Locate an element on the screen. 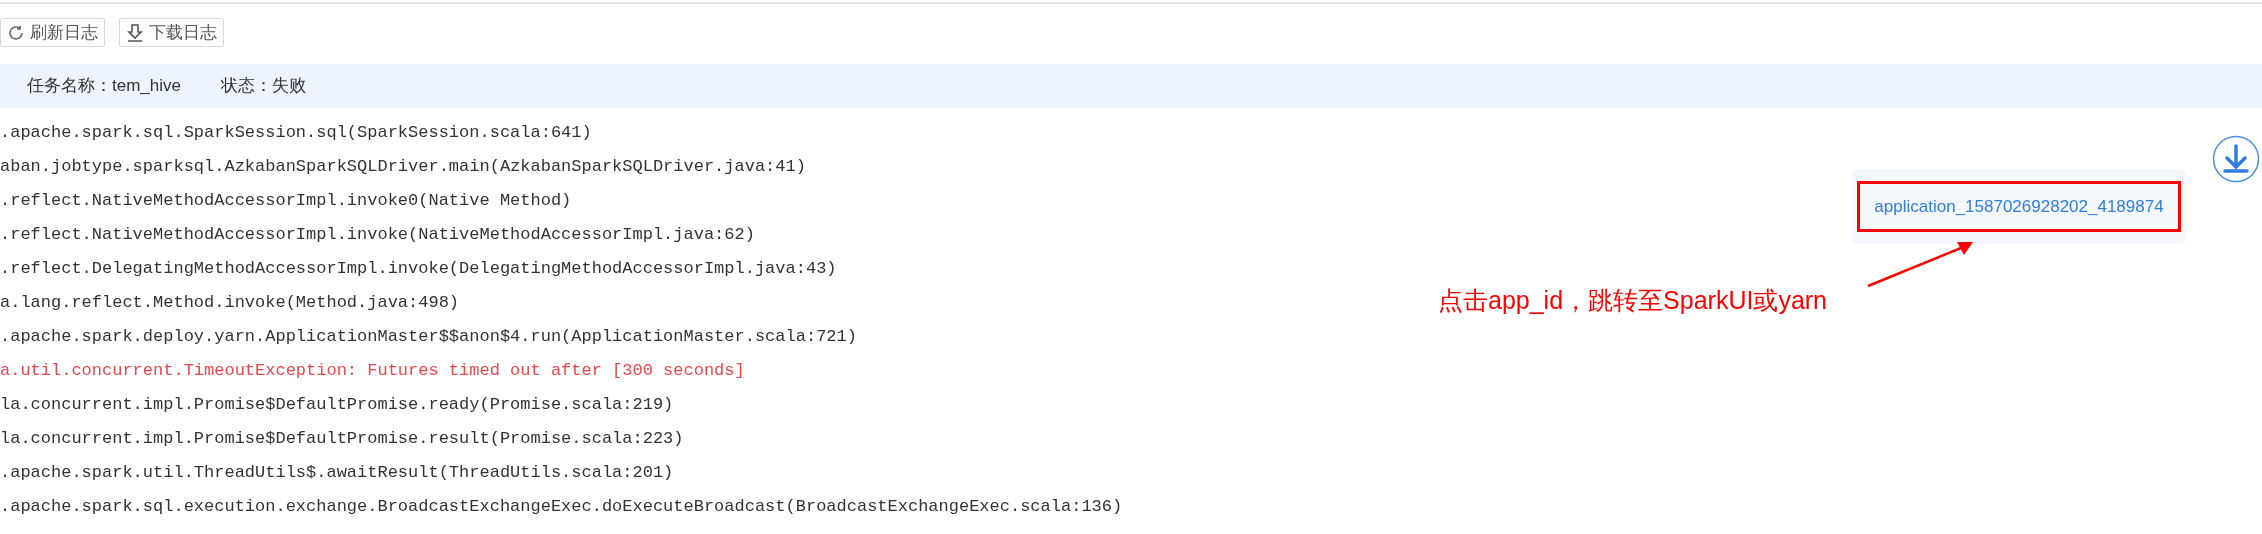 This screenshot has height=534, width=2262. log-line: .reflect.NativeMethodAccessorImpl.invoke0(Native Method) is located at coordinates (286, 201).